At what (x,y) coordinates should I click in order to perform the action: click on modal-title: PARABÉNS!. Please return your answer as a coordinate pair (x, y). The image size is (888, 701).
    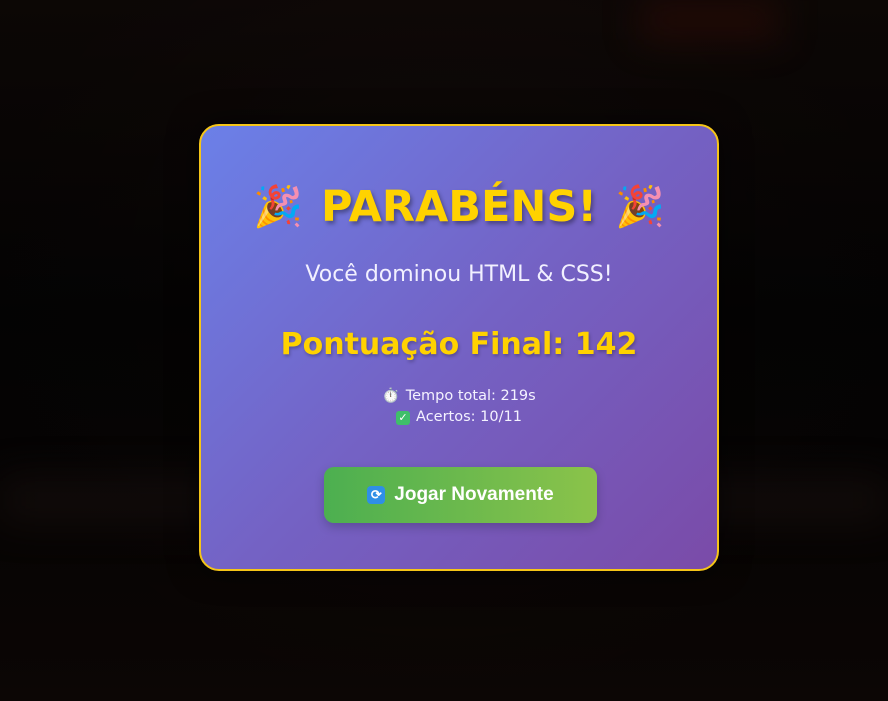
    Looking at the image, I should click on (459, 207).